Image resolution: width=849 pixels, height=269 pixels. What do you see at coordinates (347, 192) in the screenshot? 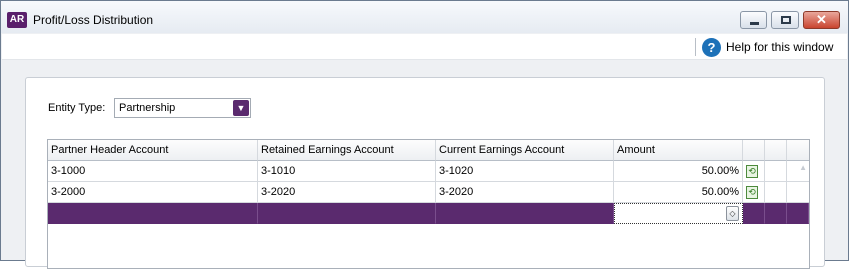
I see `retained-account-cell: 3-2020` at bounding box center [347, 192].